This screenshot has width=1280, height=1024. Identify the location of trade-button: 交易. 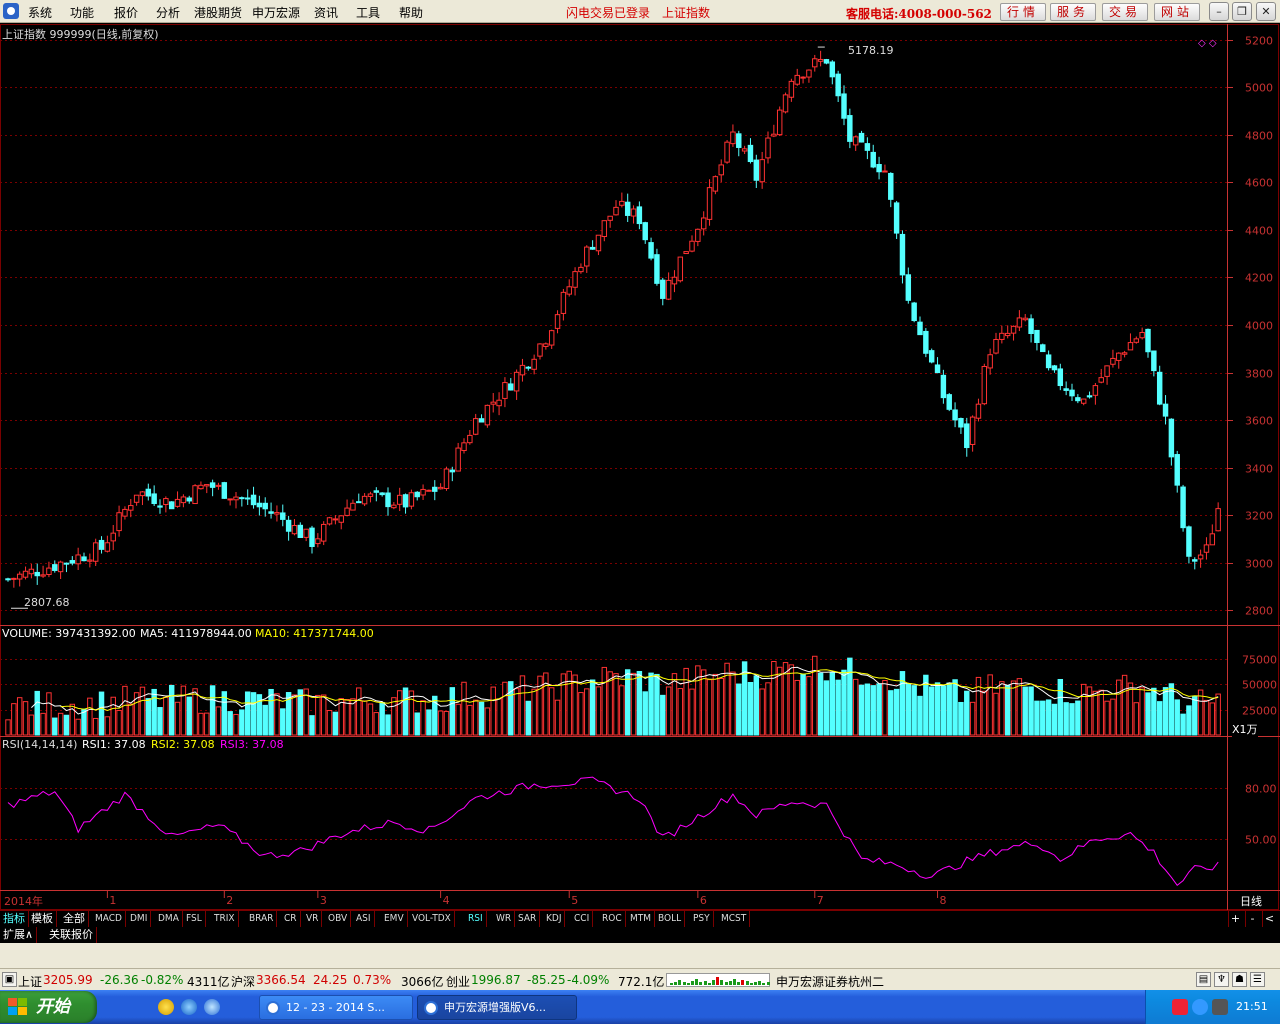
(1125, 12).